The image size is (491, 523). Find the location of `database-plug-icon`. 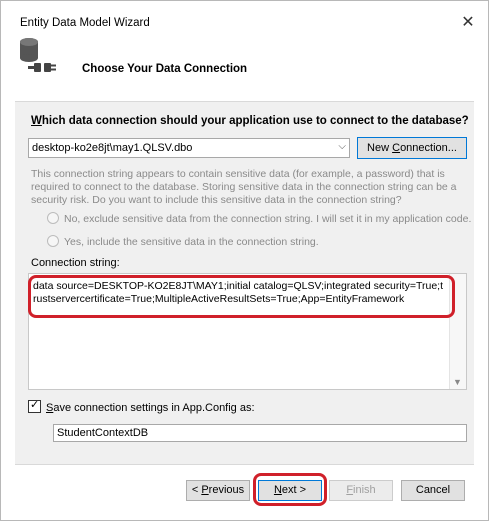

database-plug-icon is located at coordinates (38, 55).